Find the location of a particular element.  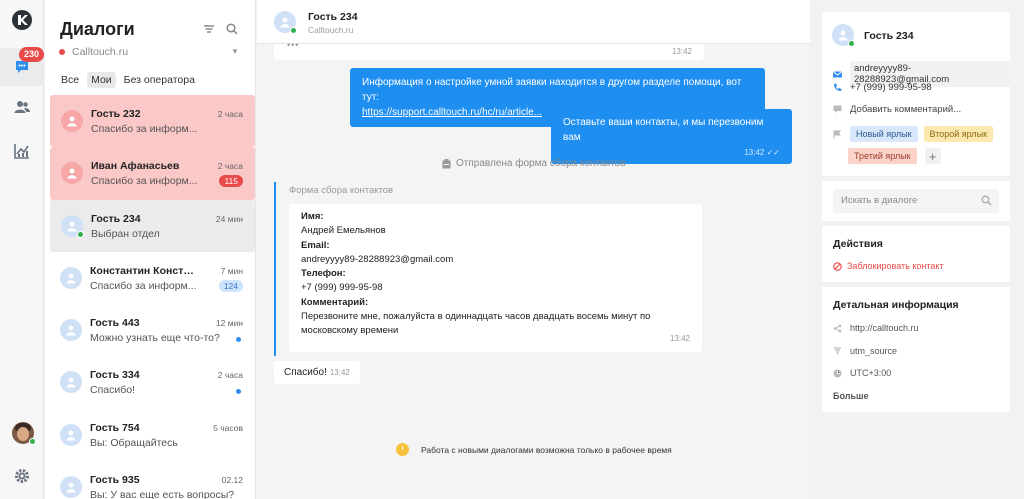

incoming-message: Спасибо! 13:42 is located at coordinates (317, 372).